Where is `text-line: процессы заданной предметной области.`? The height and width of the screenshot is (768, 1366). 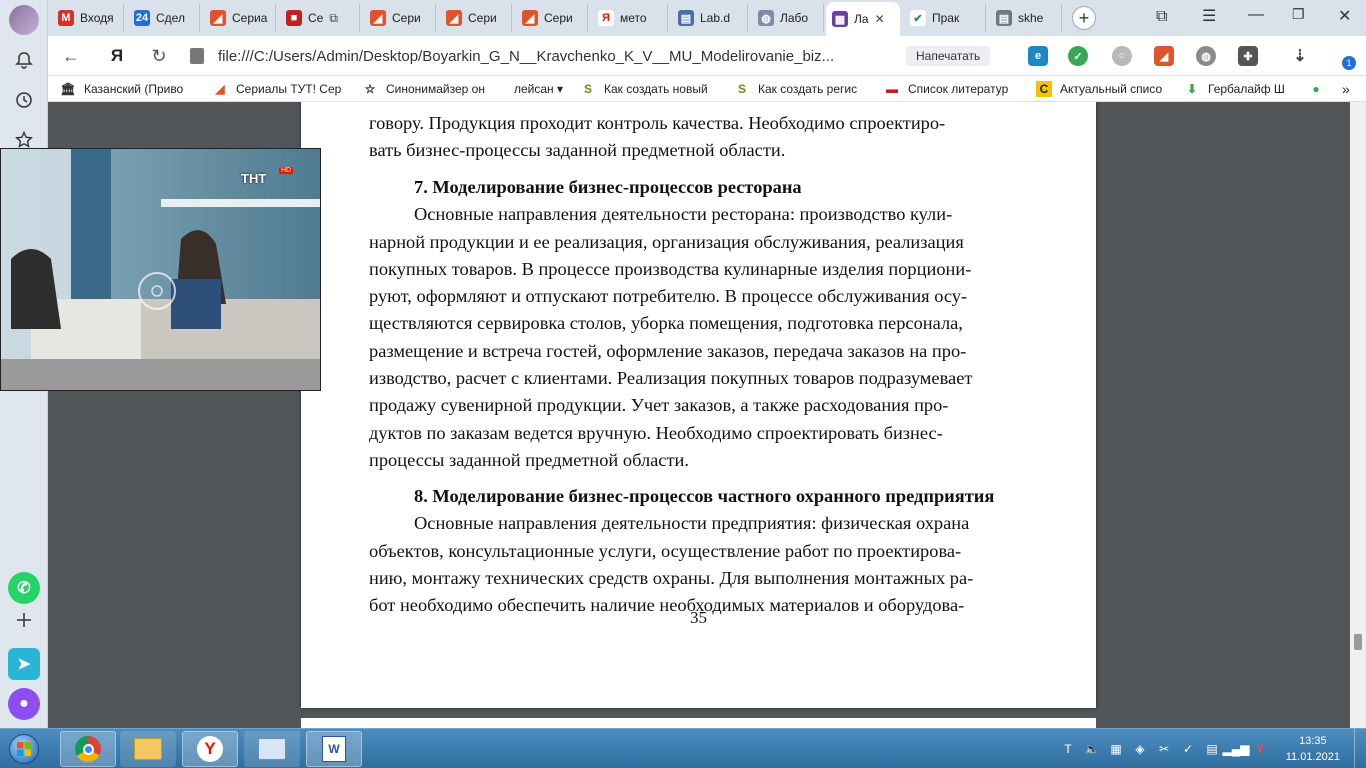 text-line: процессы заданной предметной области. is located at coordinates (529, 459).